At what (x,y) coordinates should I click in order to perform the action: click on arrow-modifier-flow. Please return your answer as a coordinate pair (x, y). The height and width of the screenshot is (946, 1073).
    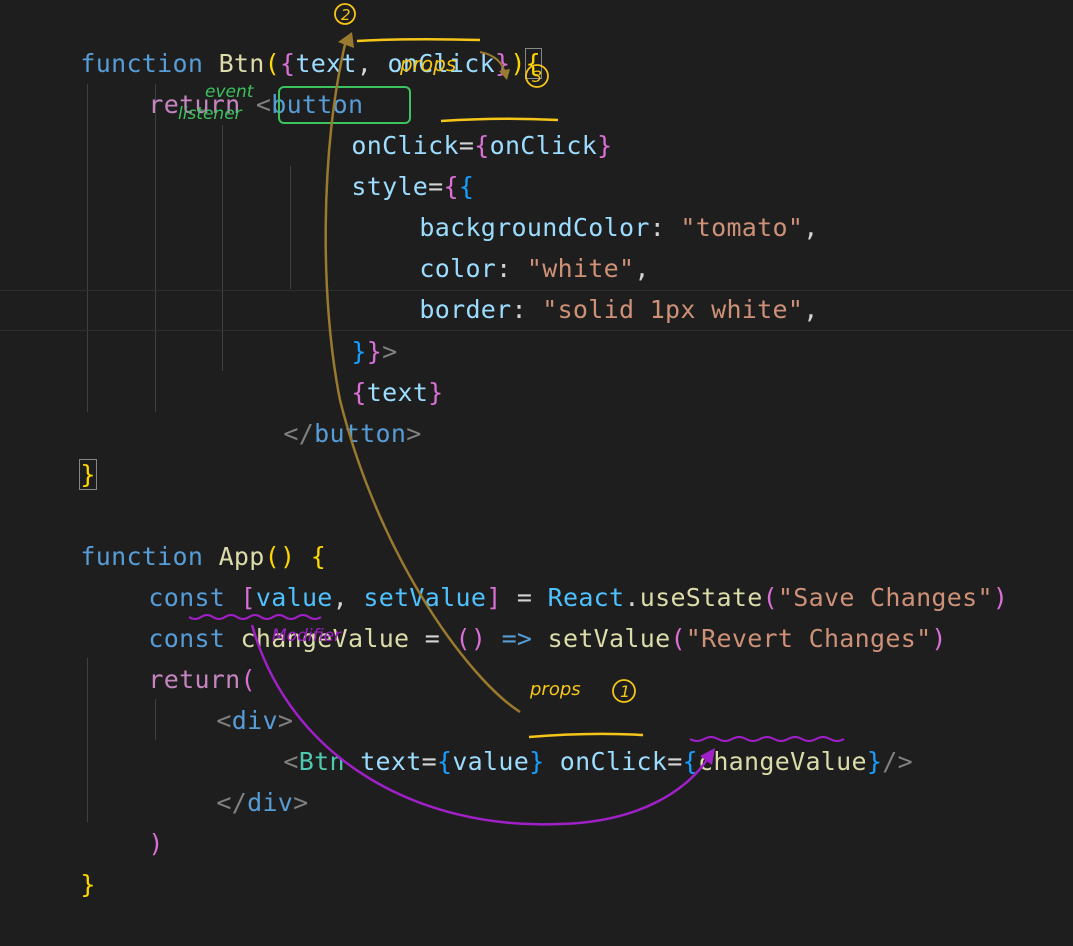
    Looking at the image, I should click on (482, 725).